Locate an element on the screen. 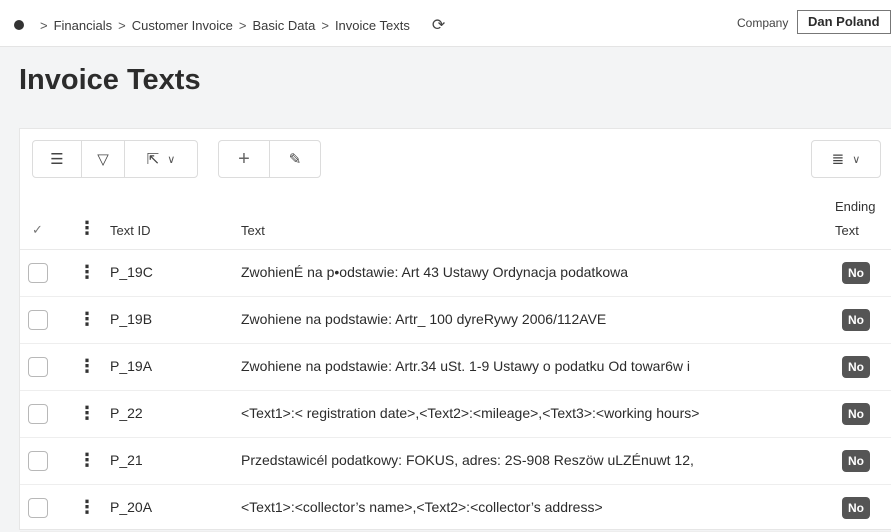  add-icon: + is located at coordinates (244, 158).